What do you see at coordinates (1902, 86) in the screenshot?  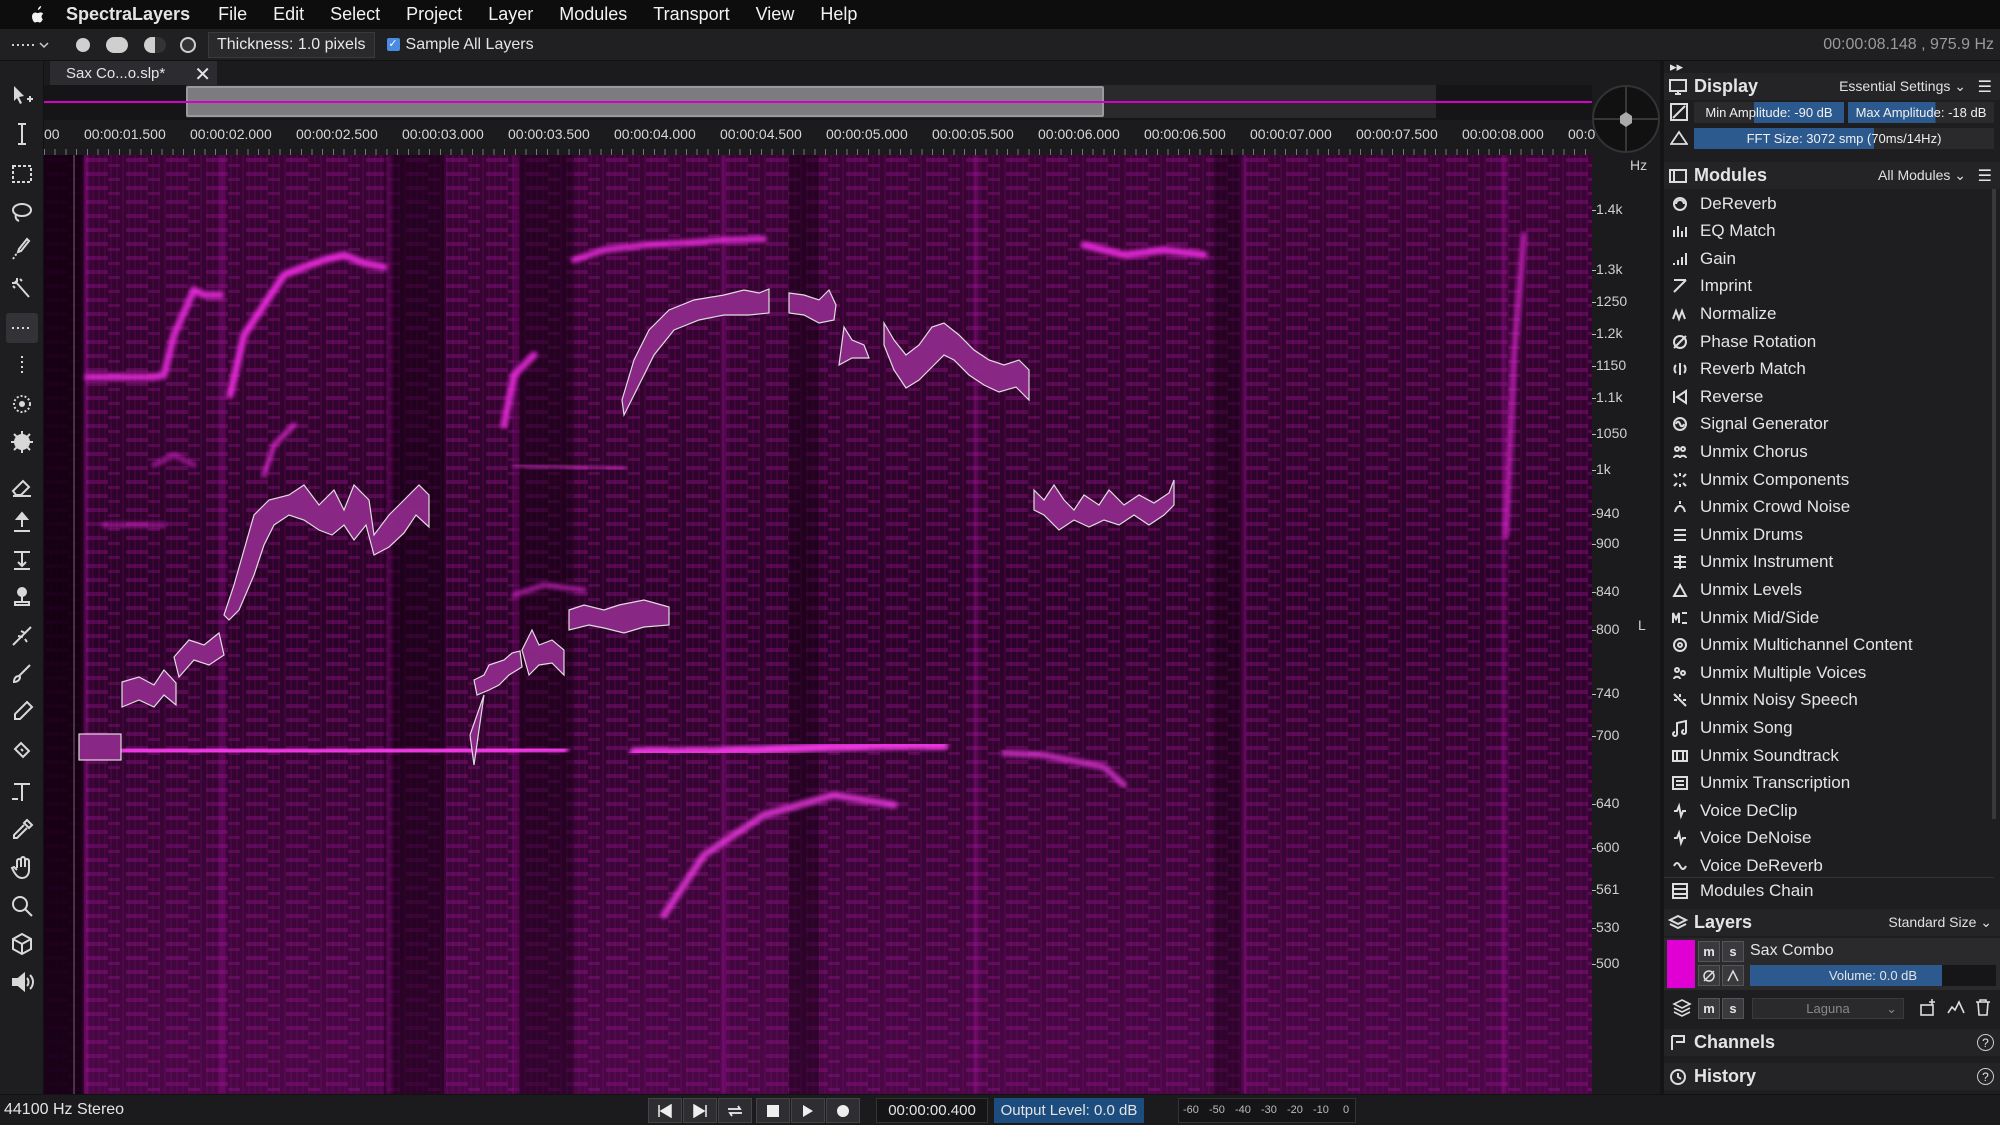 I see `display-preset-dropdown: Essential Settings ⌄` at bounding box center [1902, 86].